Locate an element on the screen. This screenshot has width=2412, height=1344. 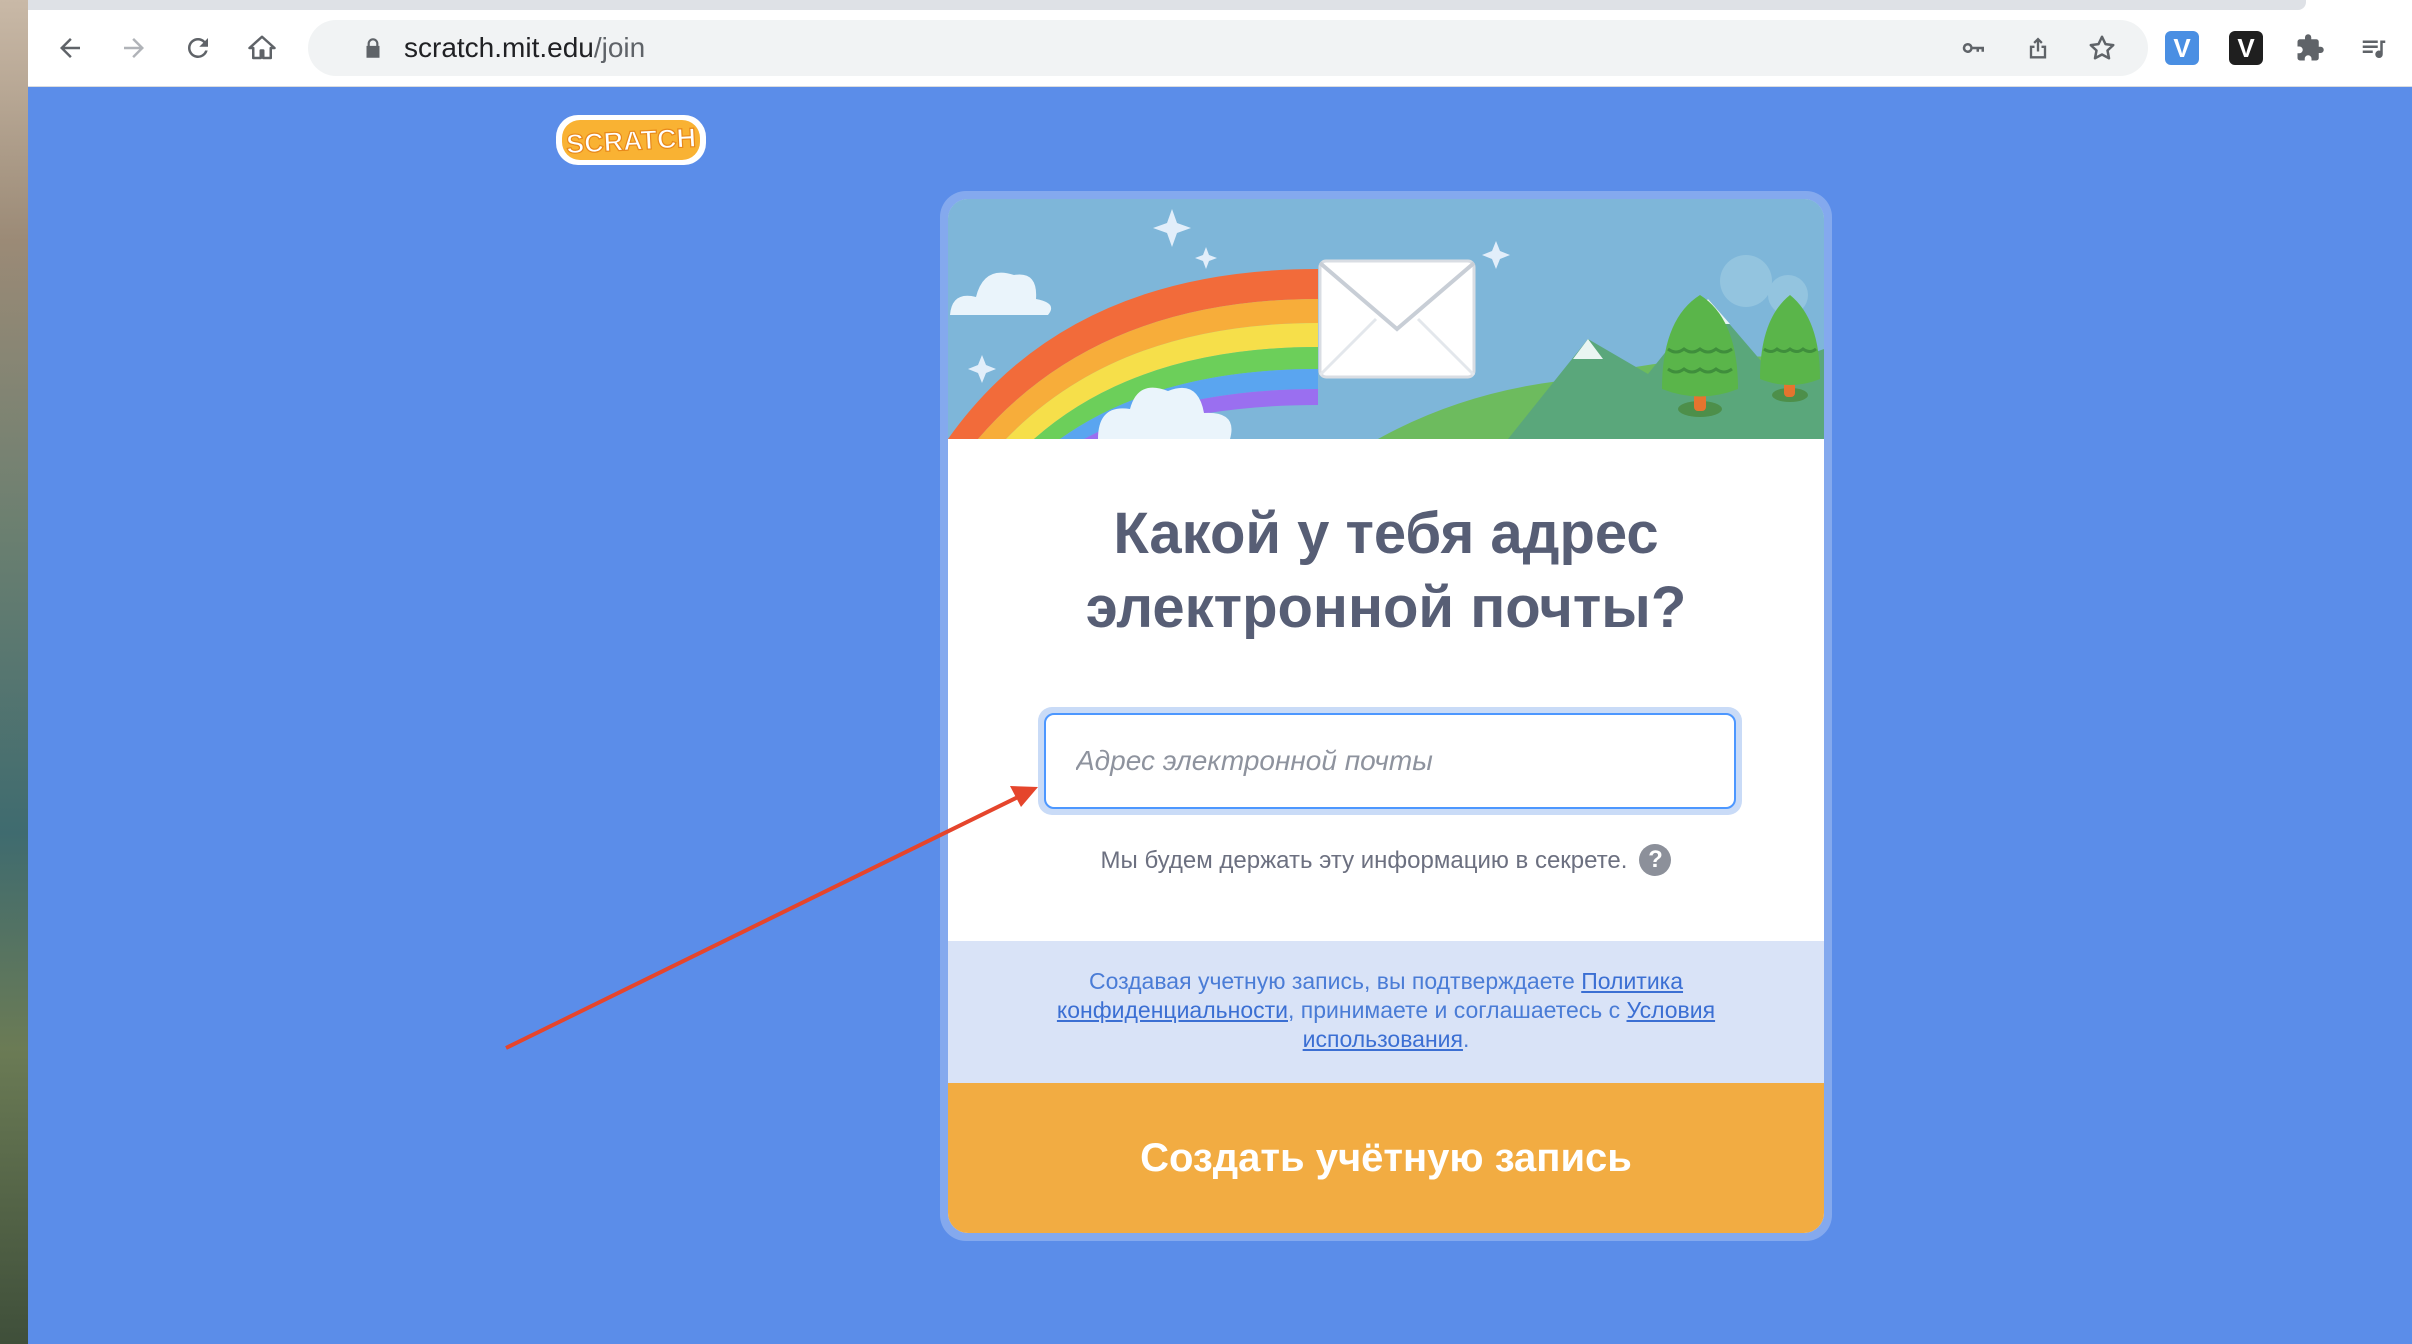
home-button is located at coordinates (262, 48).